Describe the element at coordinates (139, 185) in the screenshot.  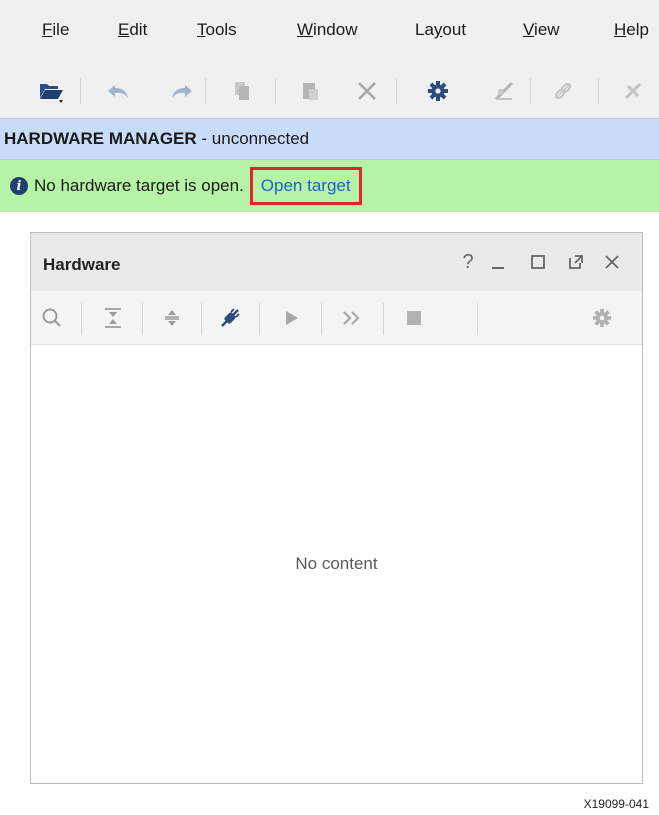
I see `status-message: No hardware target is open.` at that location.